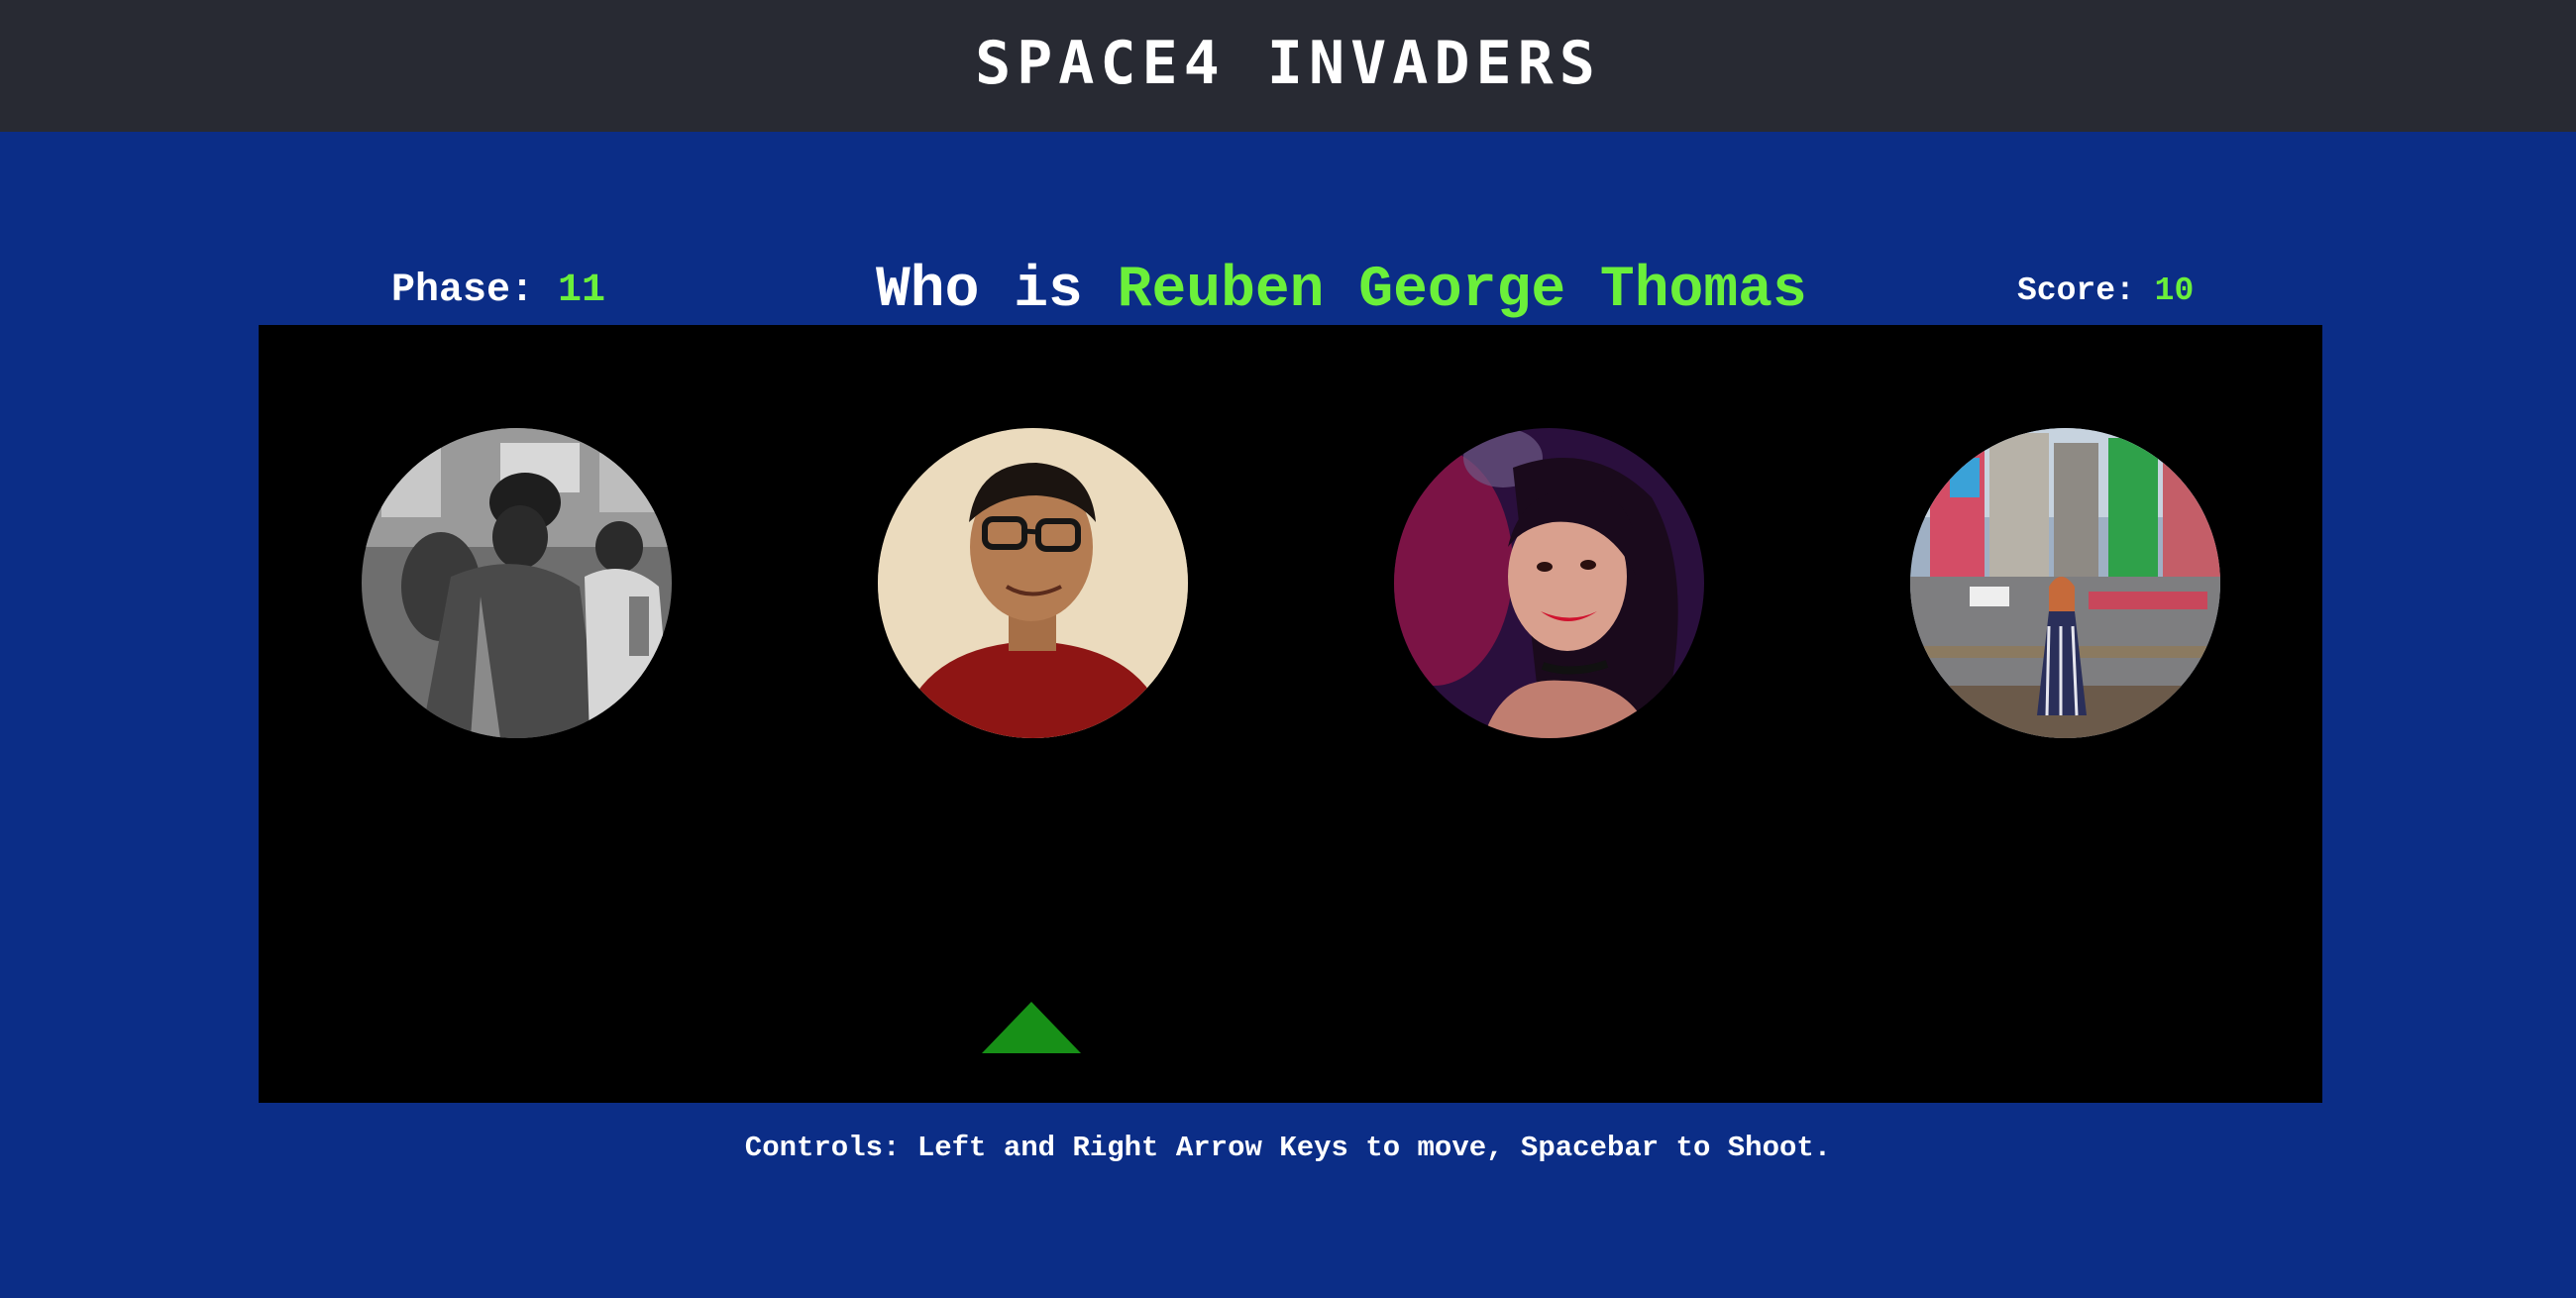 This screenshot has width=2576, height=1298. Describe the element at coordinates (463, 291) in the screenshot. I see `phase-label: Phase:` at that location.